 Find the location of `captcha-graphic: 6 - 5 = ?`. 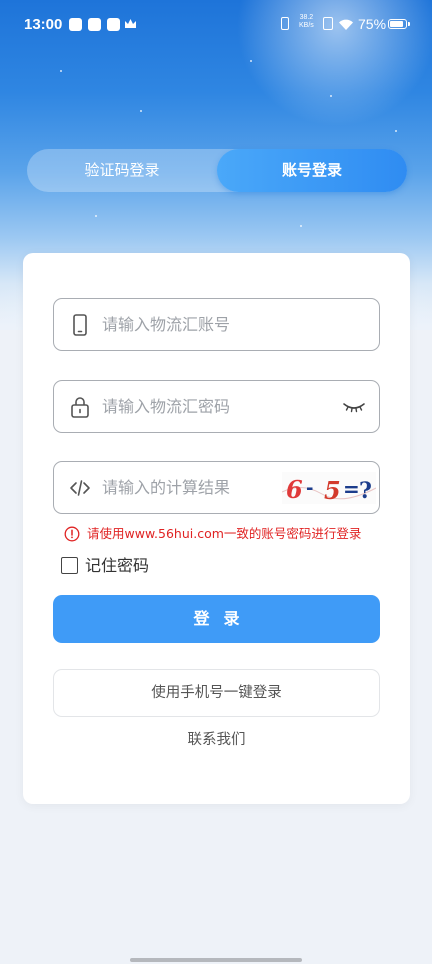

captcha-graphic: 6 - 5 = ? is located at coordinates (329, 490).